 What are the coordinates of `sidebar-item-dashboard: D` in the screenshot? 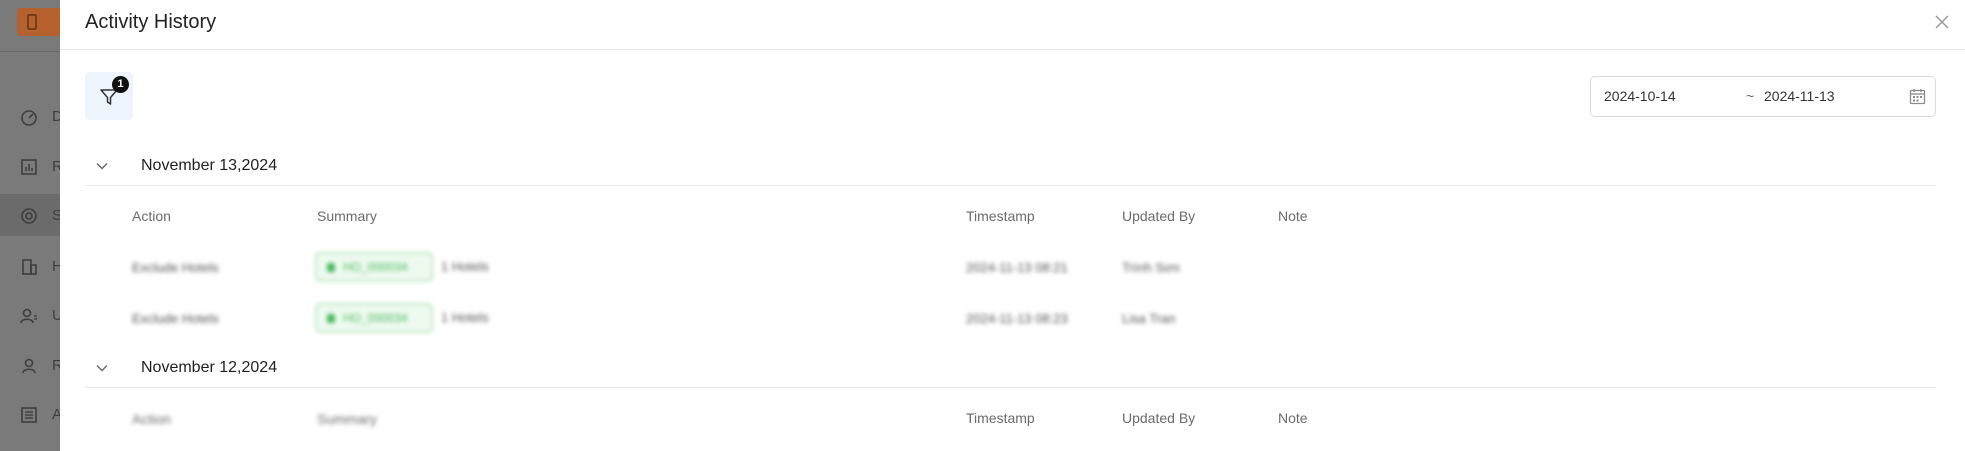 It's located at (31, 116).